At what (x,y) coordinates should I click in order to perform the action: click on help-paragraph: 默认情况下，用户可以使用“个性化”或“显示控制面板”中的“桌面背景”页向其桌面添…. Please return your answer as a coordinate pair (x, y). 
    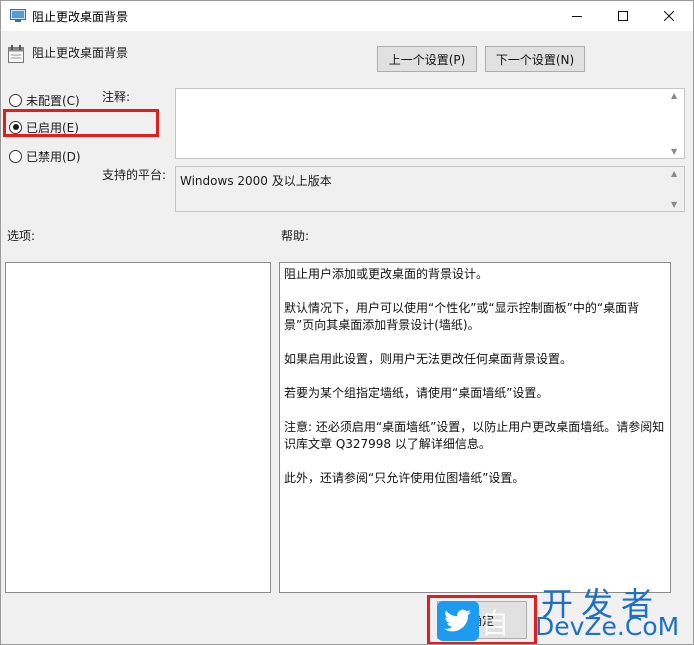
    Looking at the image, I should click on (462, 316).